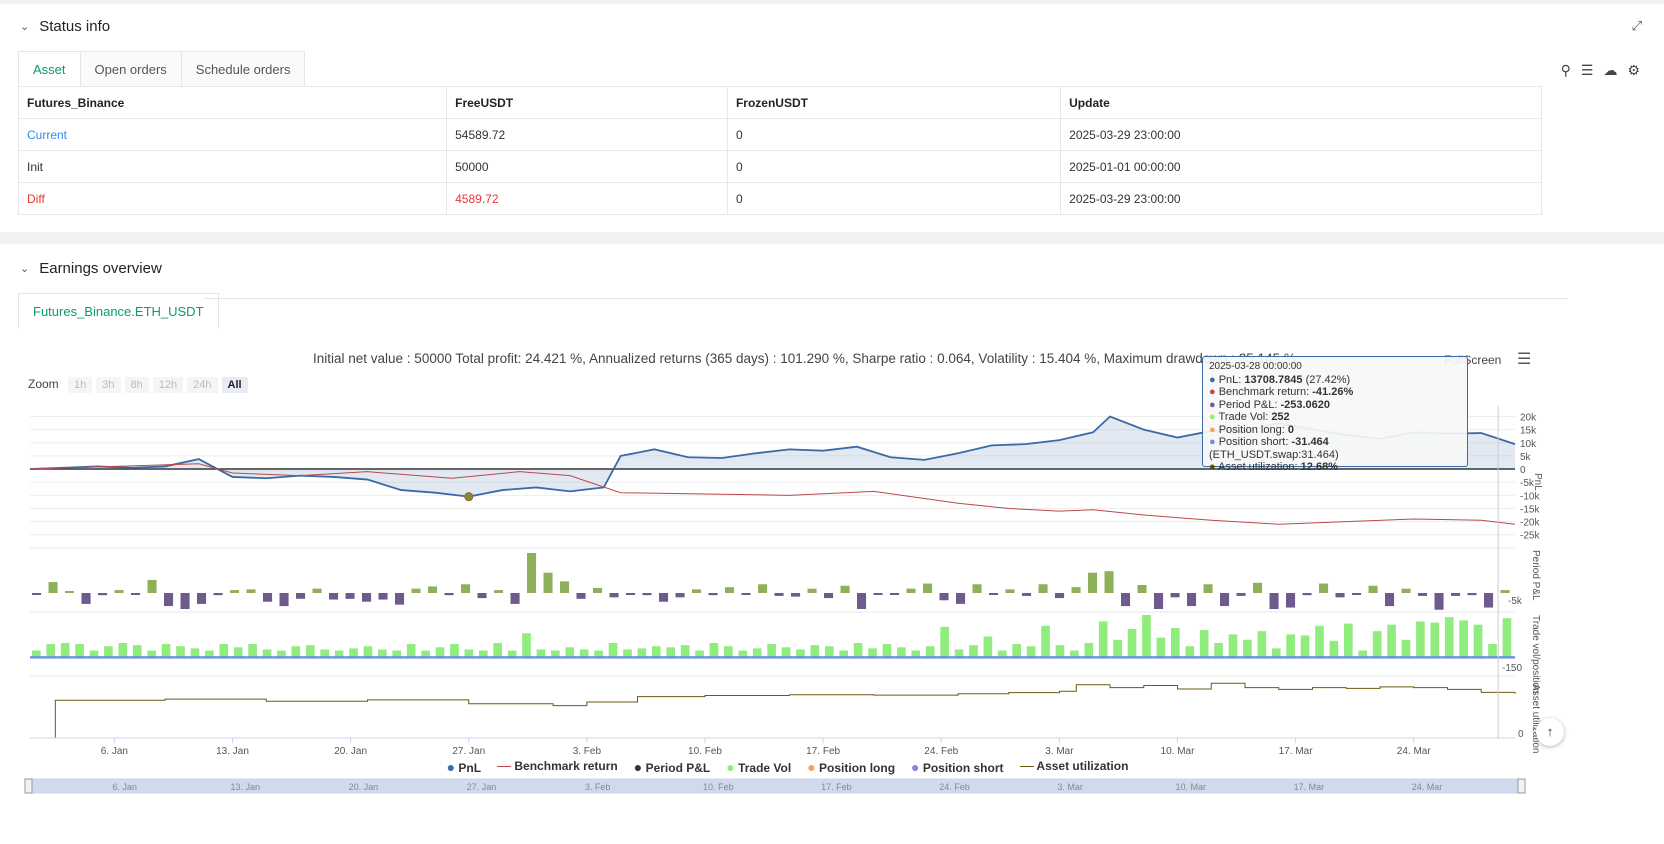  What do you see at coordinates (1550, 732) in the screenshot?
I see `scroll-top-button: ↑` at bounding box center [1550, 732].